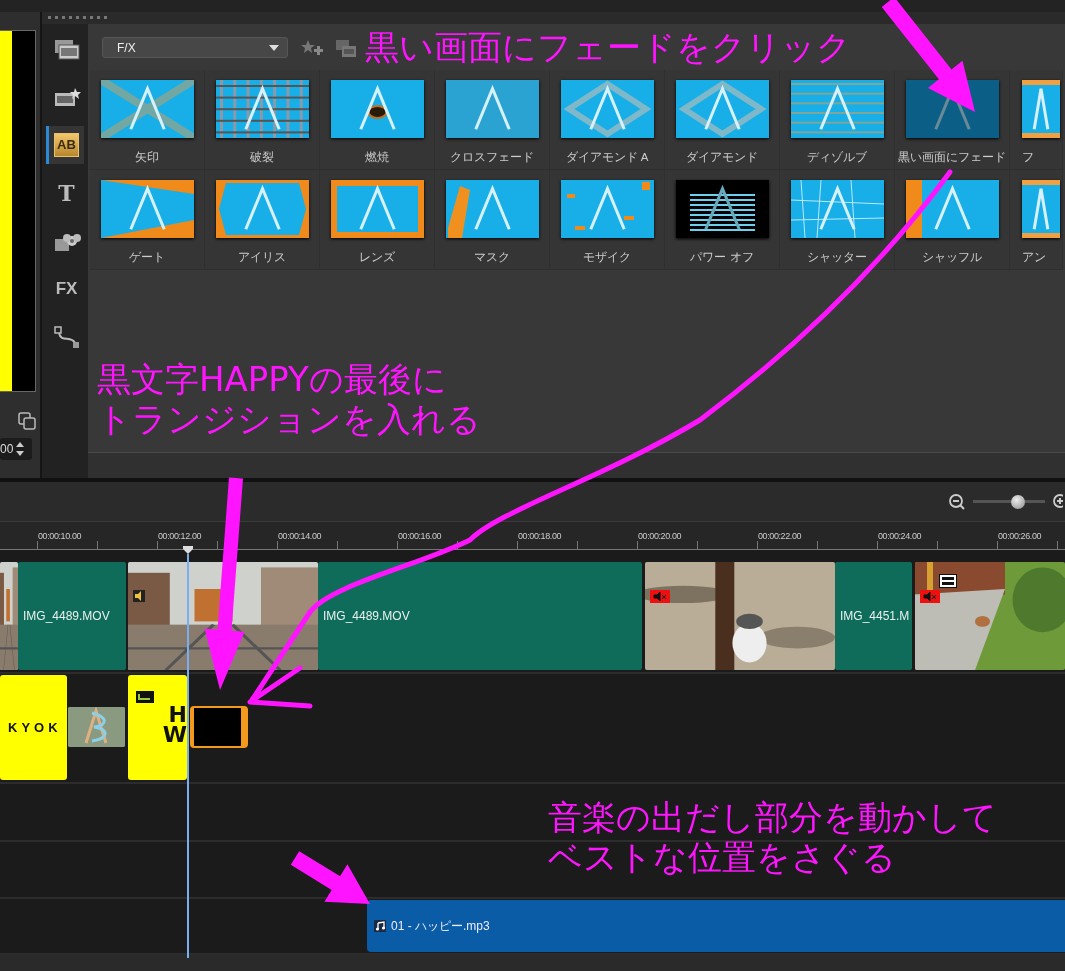 This screenshot has height=971, width=1065. What do you see at coordinates (274, 47) in the screenshot?
I see `caret-icon` at bounding box center [274, 47].